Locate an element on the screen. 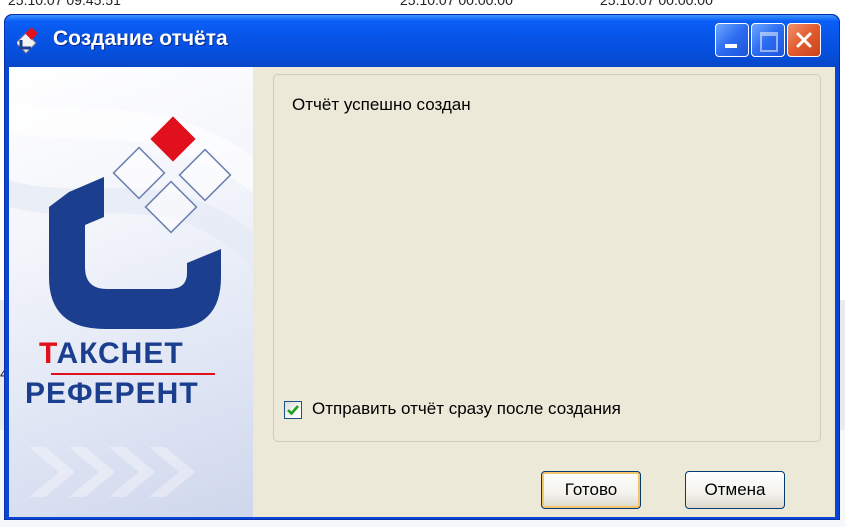  checkmark-icon is located at coordinates (293, 410).